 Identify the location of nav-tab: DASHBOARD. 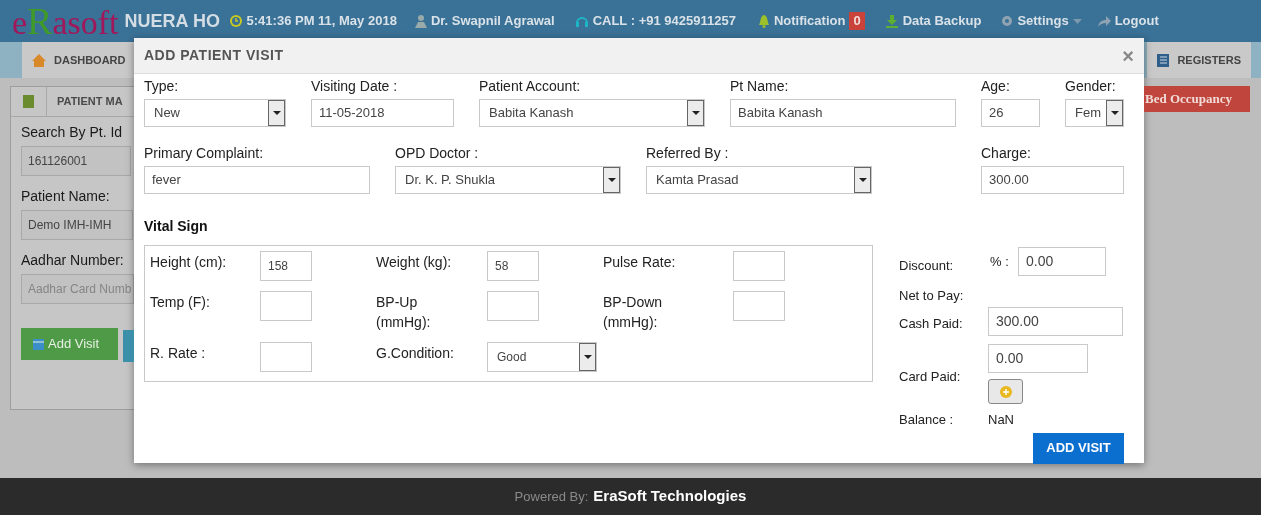
(79, 60).